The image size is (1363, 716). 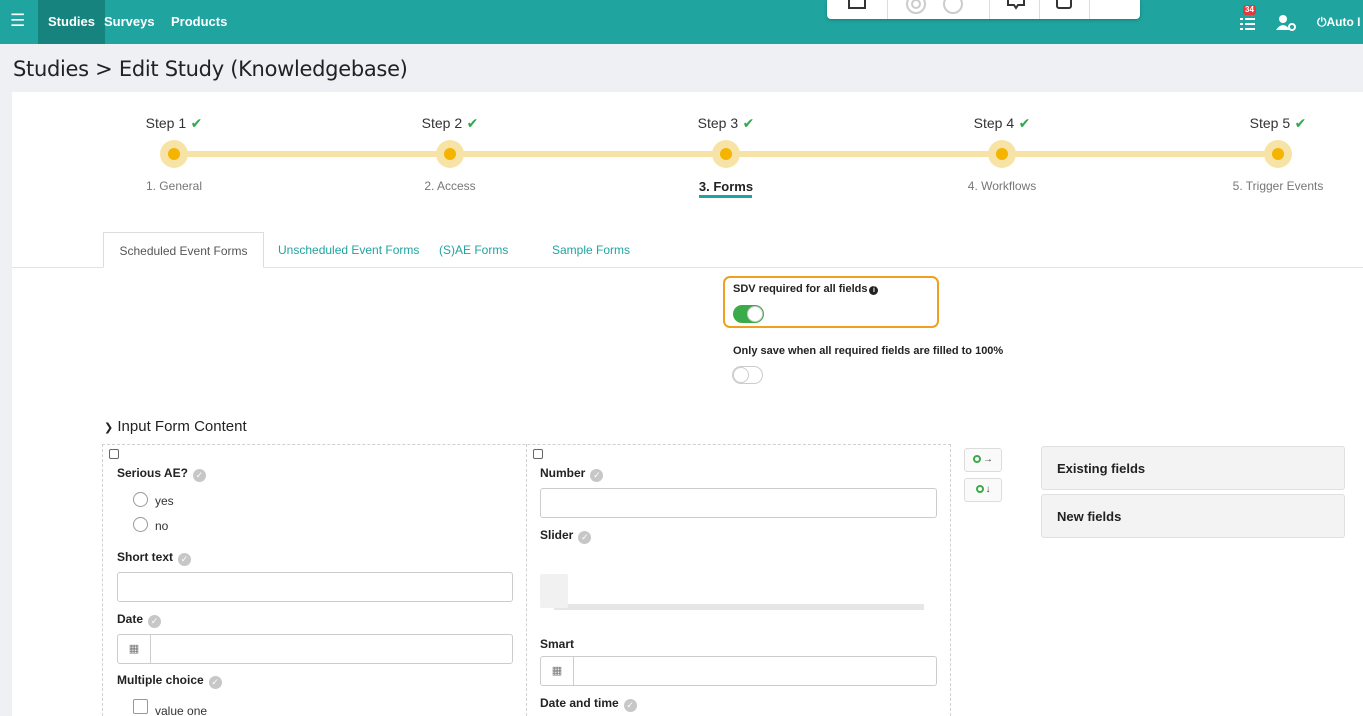 I want to click on new-fields-panel: New fields, so click(x=1193, y=516).